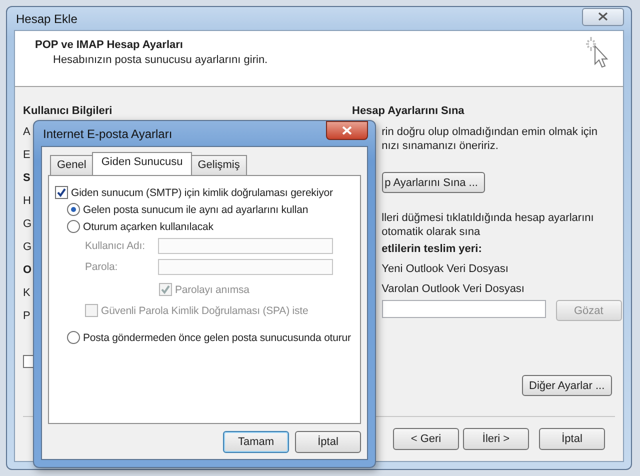 The width and height of the screenshot is (640, 476). I want to click on section-heading: Kullanıcı Bilgileri, so click(68, 111).